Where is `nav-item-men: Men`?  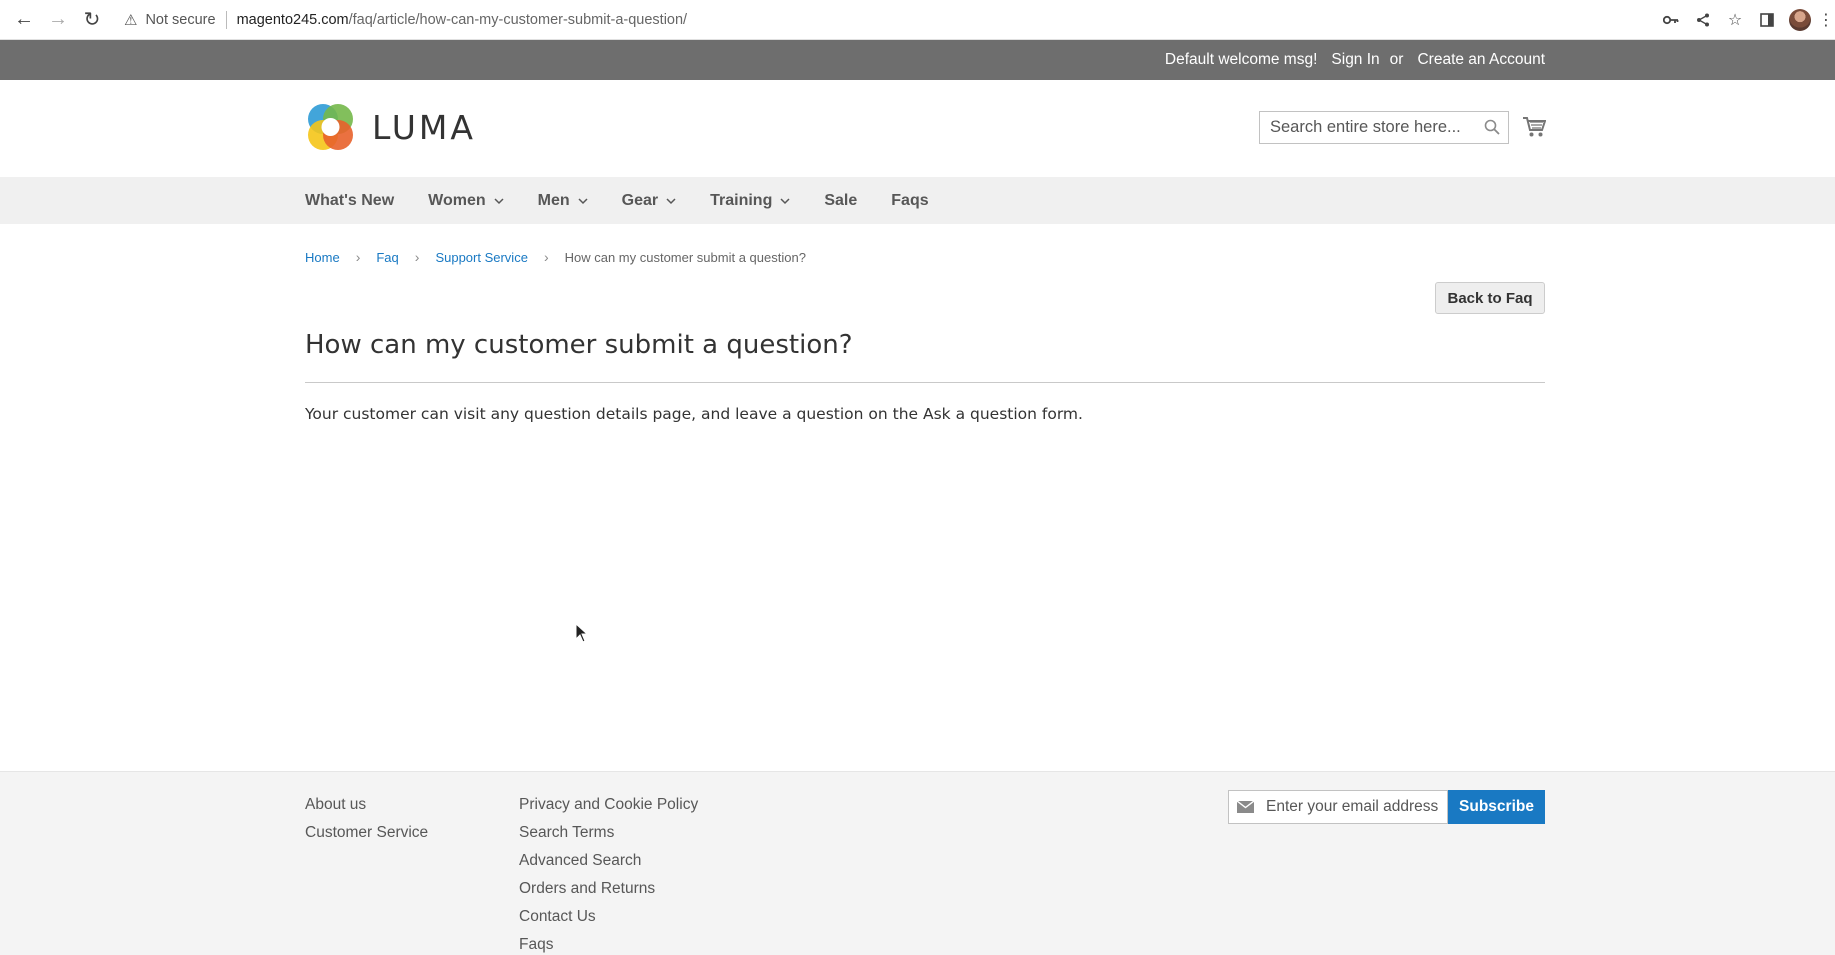
nav-item-men: Men is located at coordinates (563, 201).